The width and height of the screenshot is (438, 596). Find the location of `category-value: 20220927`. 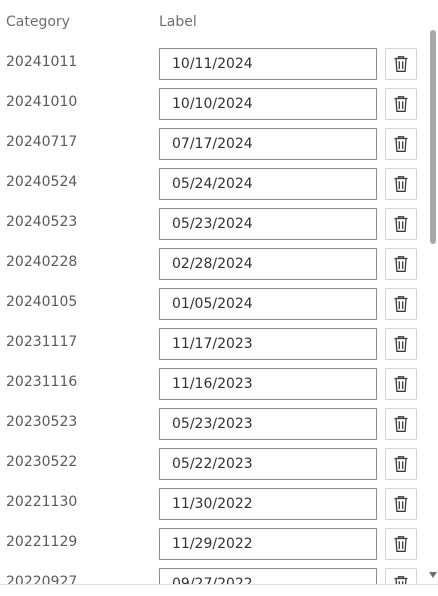

category-value: 20220927 is located at coordinates (42, 579).